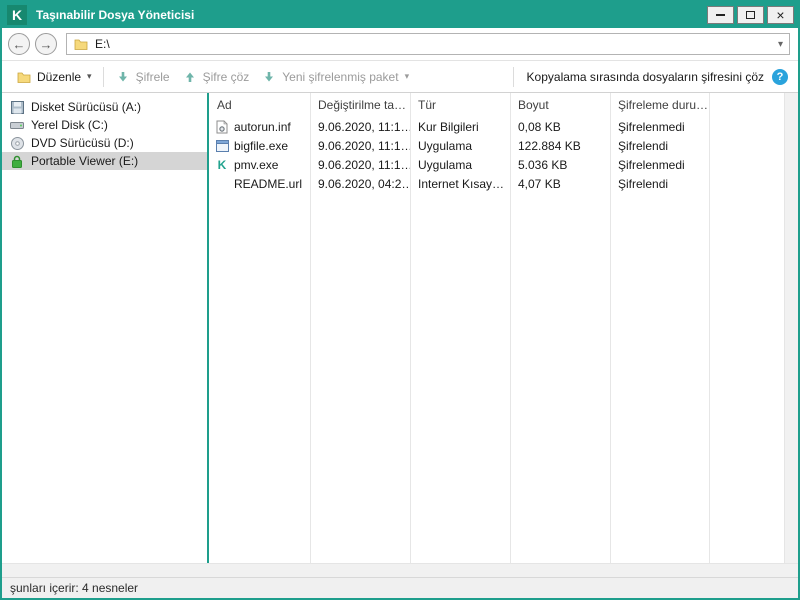 The width and height of the screenshot is (800, 600). Describe the element at coordinates (226, 76) in the screenshot. I see `decrypt-button-label: Şifre çöz` at that location.